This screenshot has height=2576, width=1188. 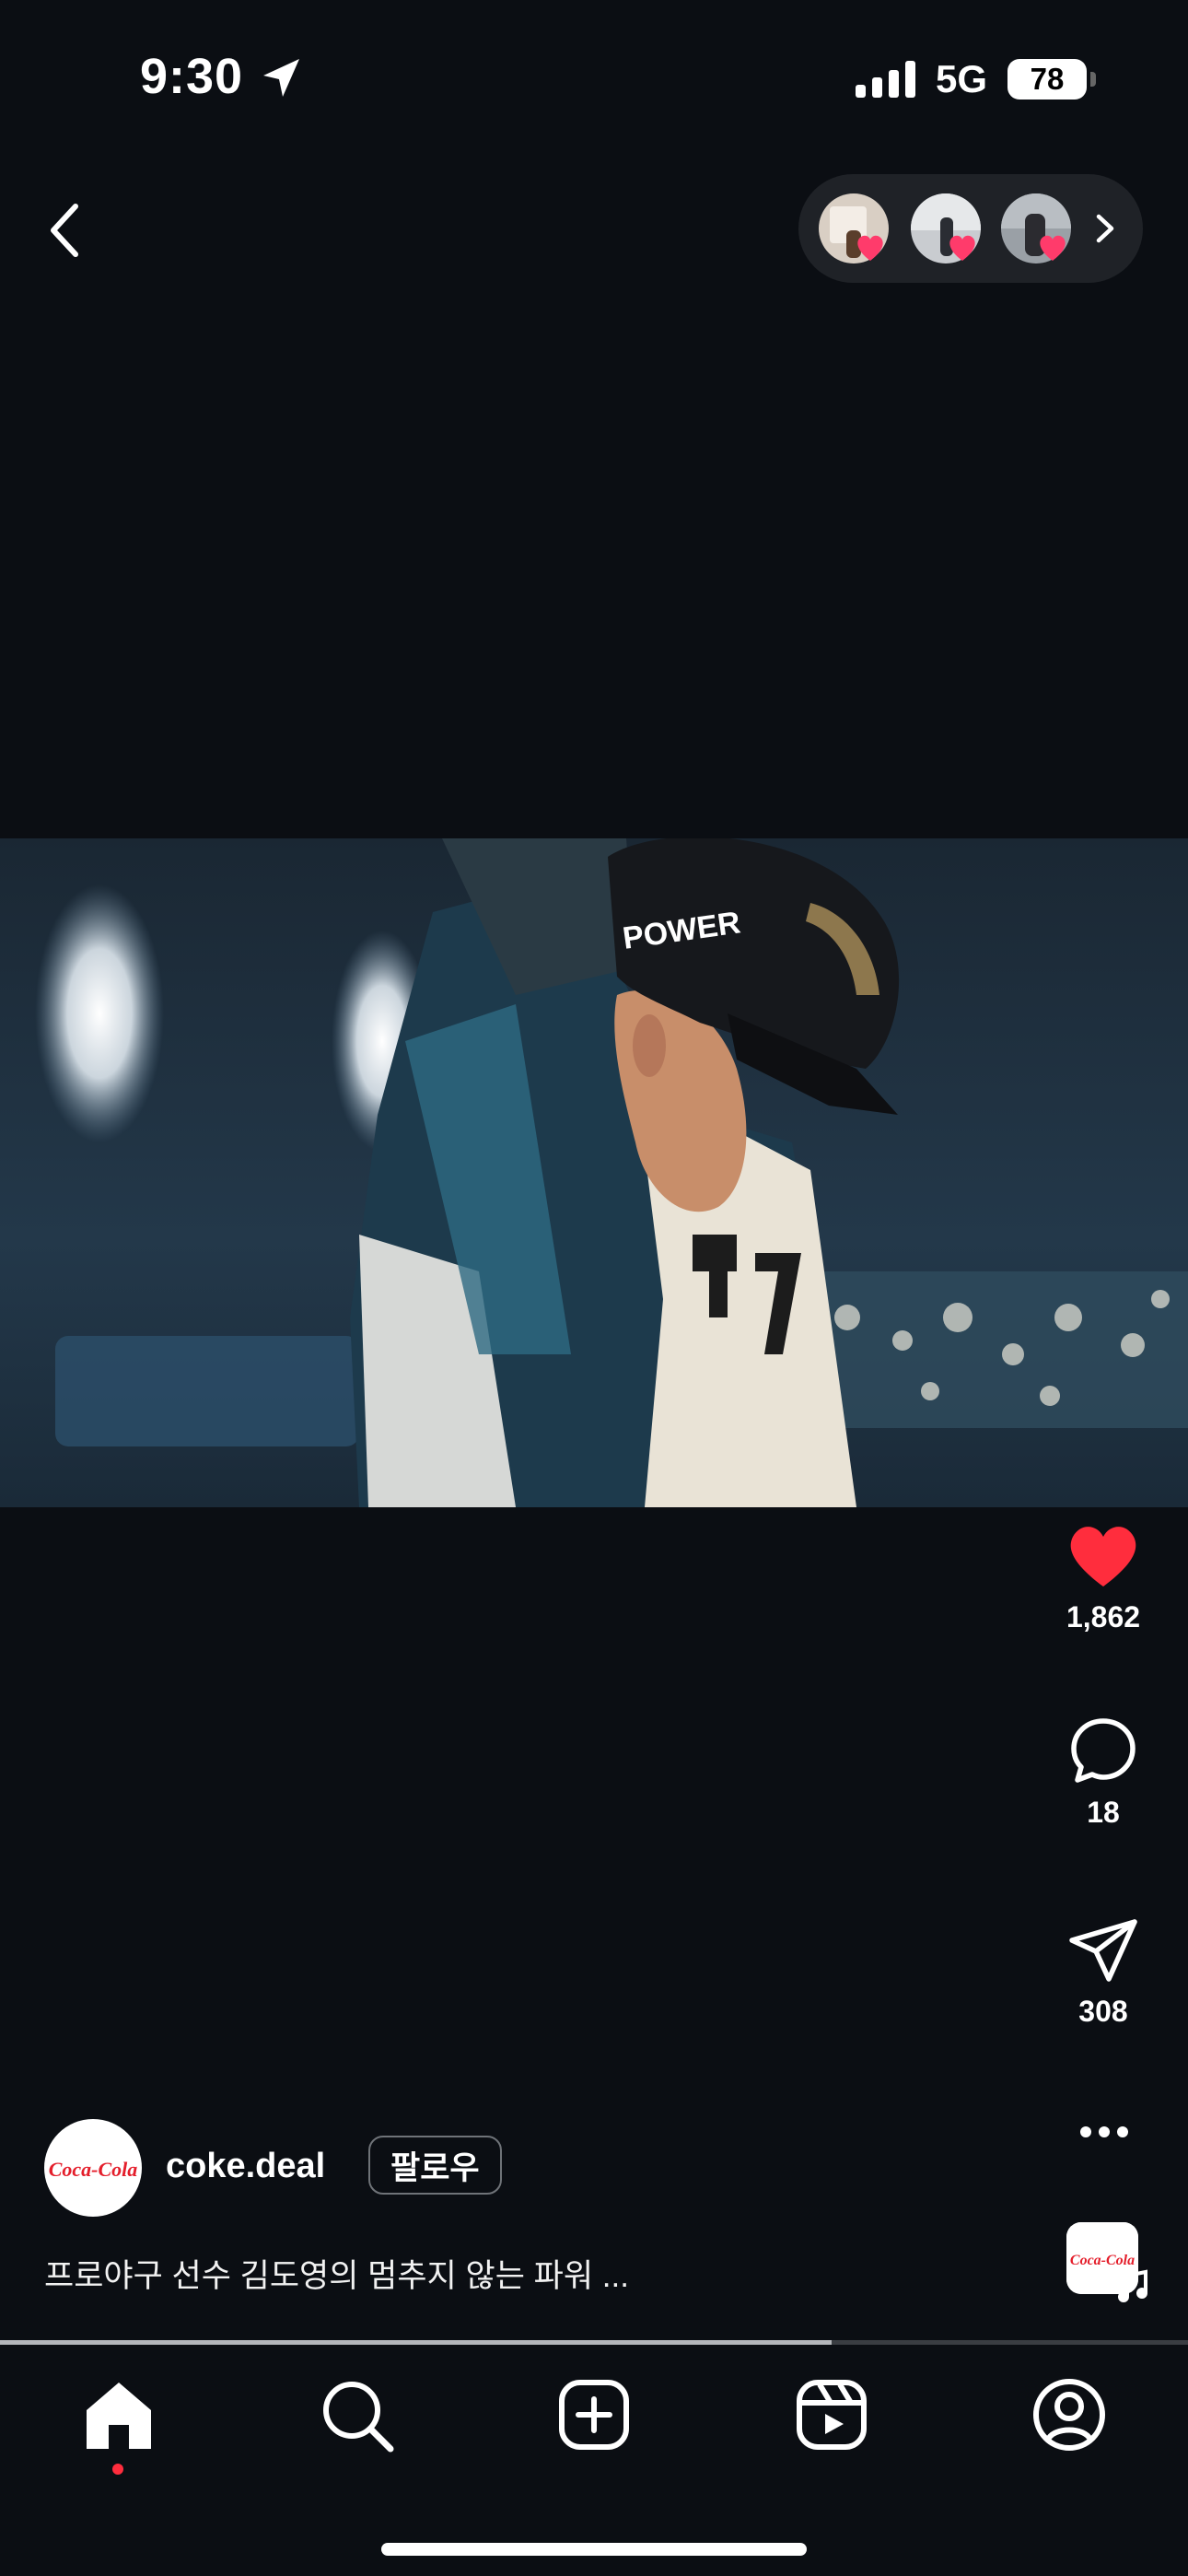 What do you see at coordinates (970, 228) in the screenshot?
I see `liked-by-avatars` at bounding box center [970, 228].